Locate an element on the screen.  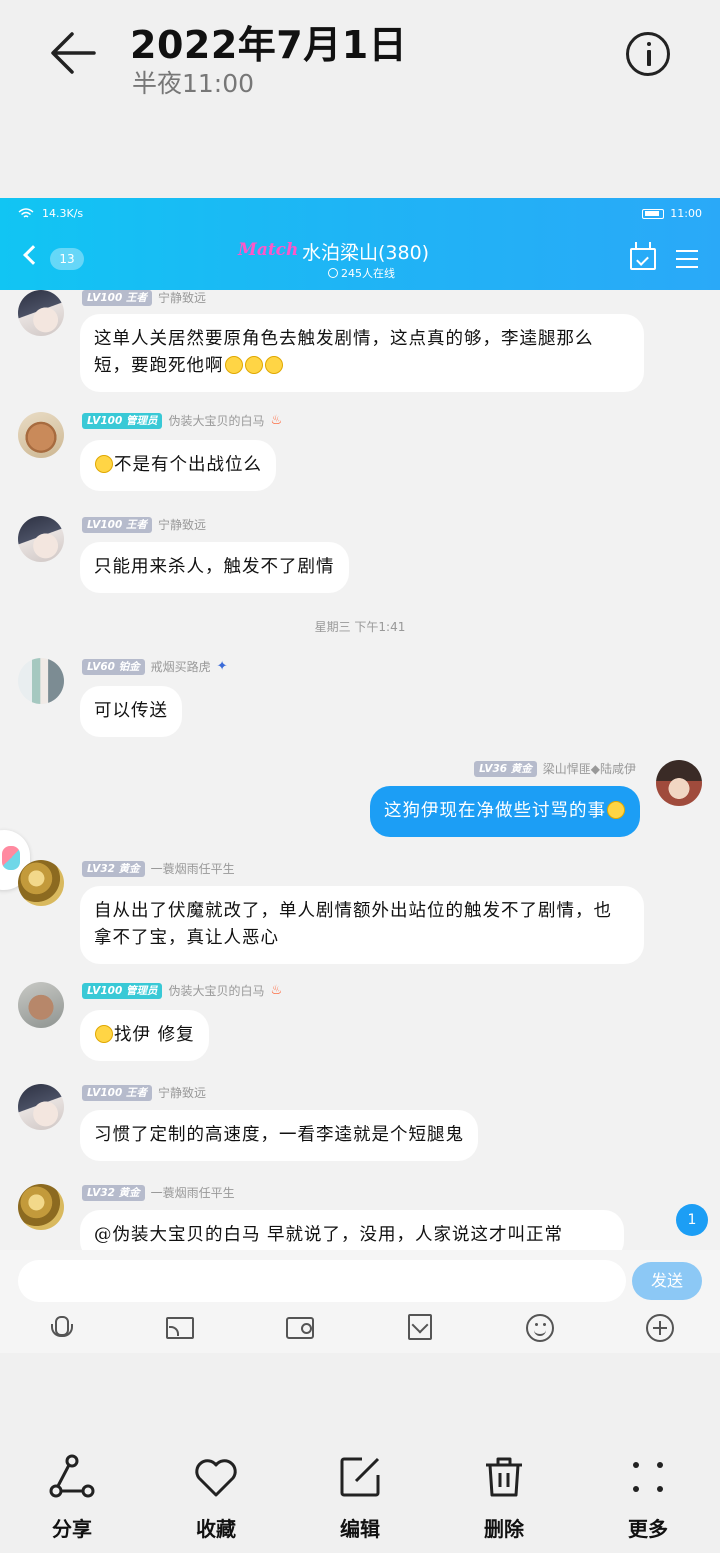
message-text: 习惯了定制的高速度，一看李逵就是个短腿鬼 is located at coordinates (279, 1135).